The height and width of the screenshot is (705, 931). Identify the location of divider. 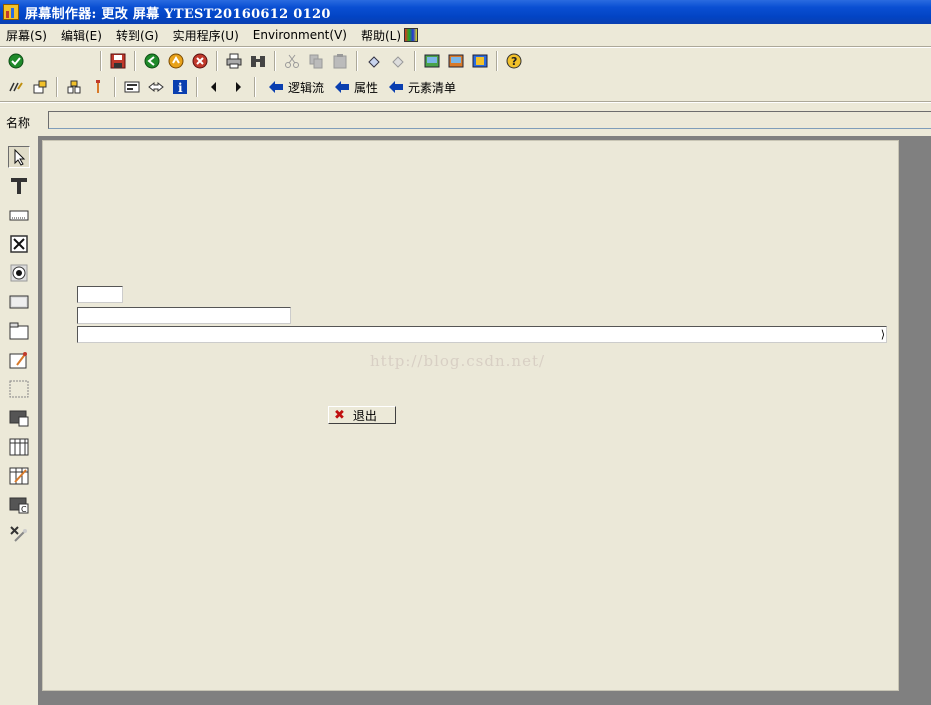
(465, 102).